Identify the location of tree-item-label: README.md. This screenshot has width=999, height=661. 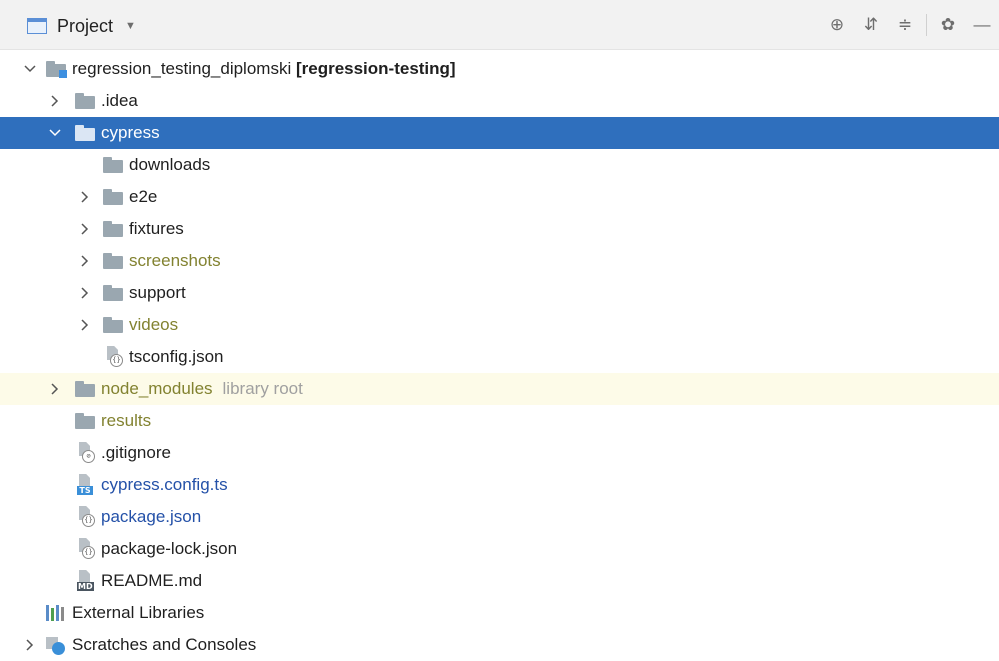
(151, 581).